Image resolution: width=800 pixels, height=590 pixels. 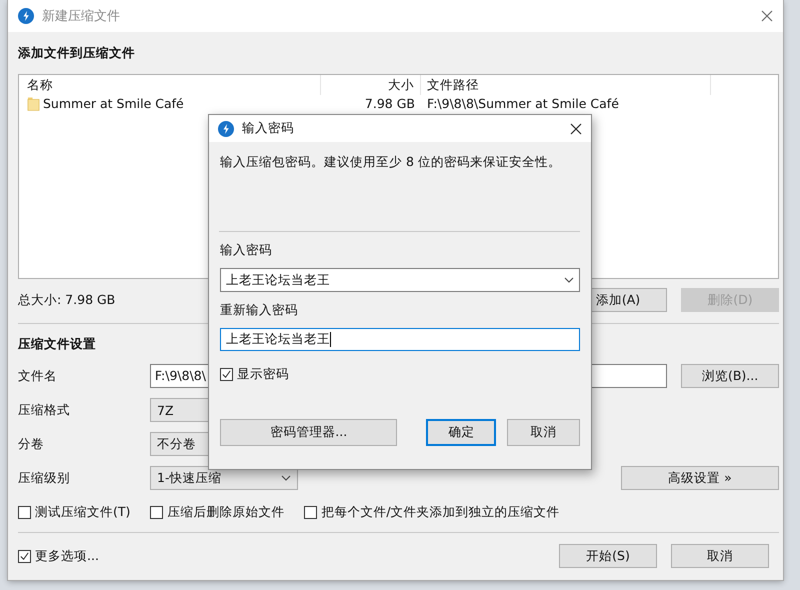 What do you see at coordinates (225, 512) in the screenshot?
I see `checkbox-label: 压缩后删除原始文件` at bounding box center [225, 512].